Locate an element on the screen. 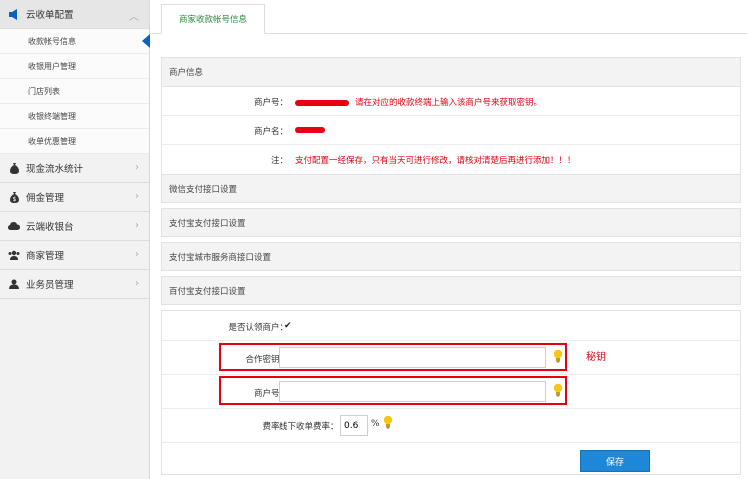 The height and width of the screenshot is (479, 747). merchant-name-row: 商户名： is located at coordinates (451, 130).